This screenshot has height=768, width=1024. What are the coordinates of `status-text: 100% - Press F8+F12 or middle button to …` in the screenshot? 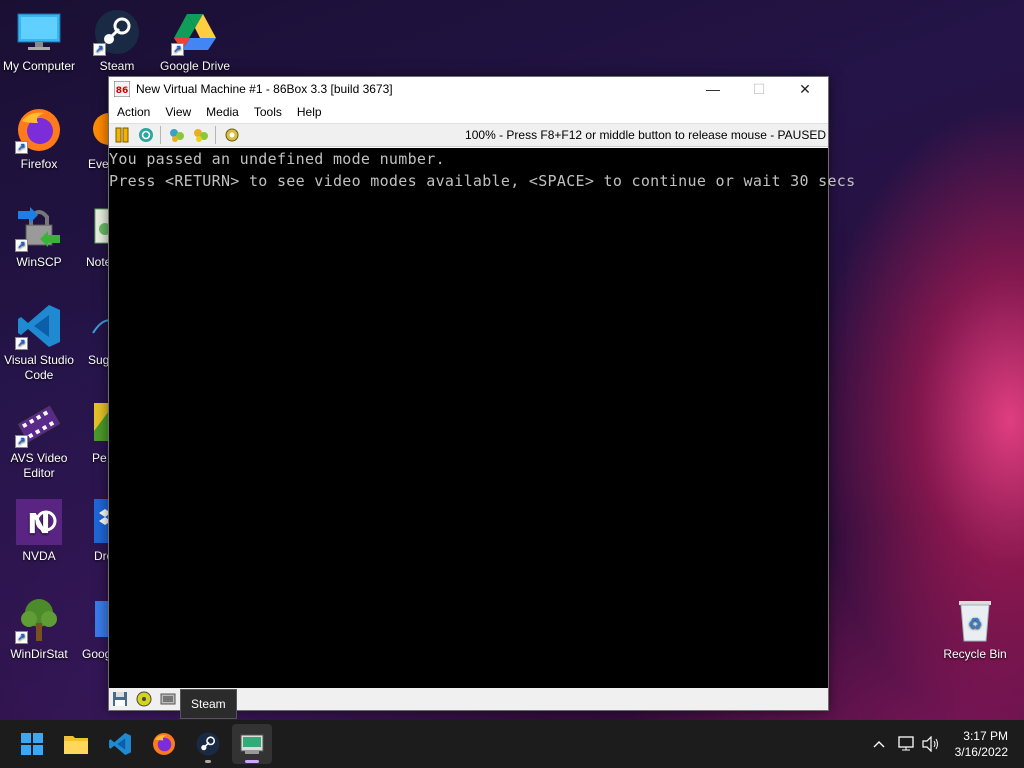 It's located at (645, 135).